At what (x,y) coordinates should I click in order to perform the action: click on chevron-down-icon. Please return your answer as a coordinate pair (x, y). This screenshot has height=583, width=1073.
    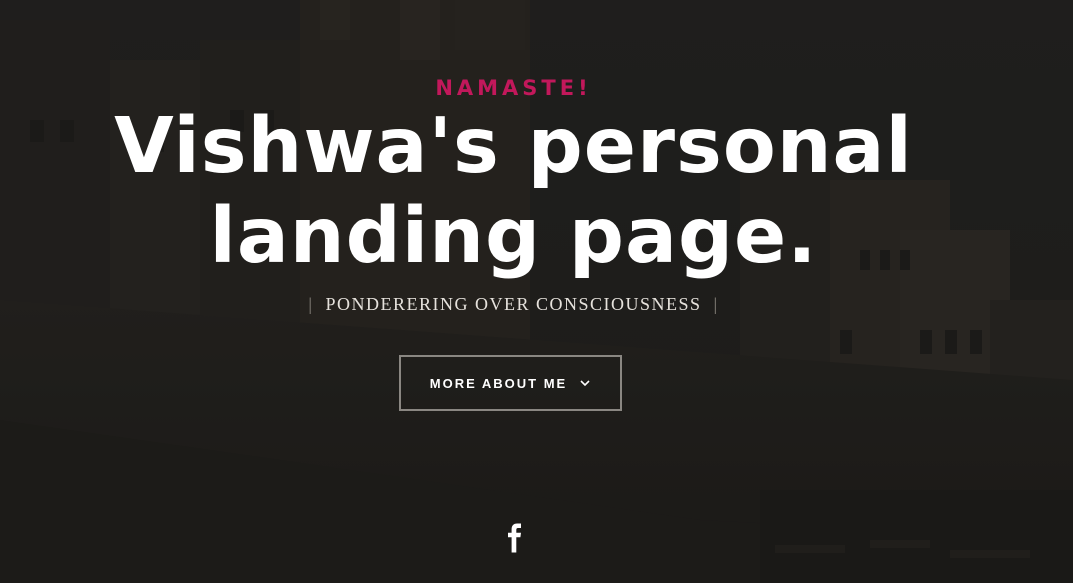
    Looking at the image, I should click on (585, 383).